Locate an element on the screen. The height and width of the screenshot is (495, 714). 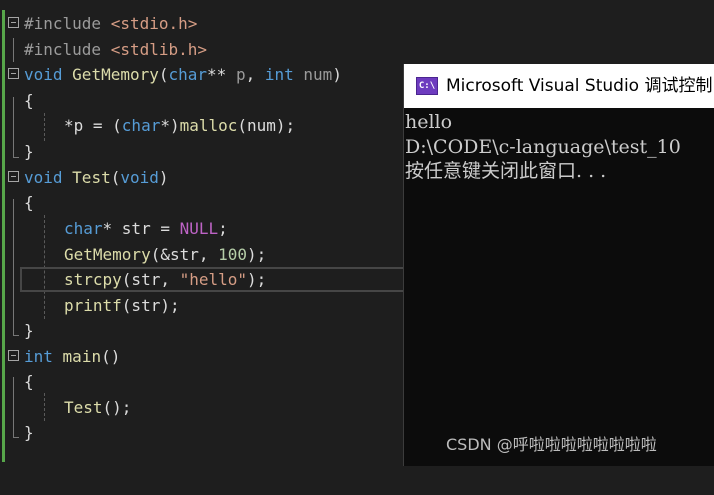
code-line: Test(); is located at coordinates (200, 407).